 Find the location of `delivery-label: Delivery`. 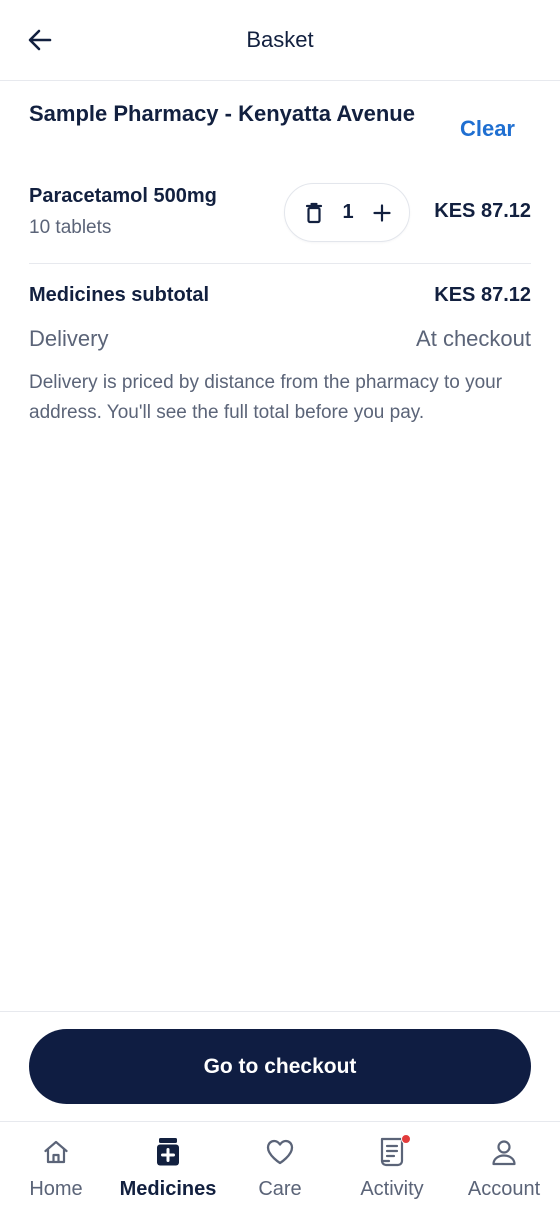

delivery-label: Delivery is located at coordinates (69, 338).